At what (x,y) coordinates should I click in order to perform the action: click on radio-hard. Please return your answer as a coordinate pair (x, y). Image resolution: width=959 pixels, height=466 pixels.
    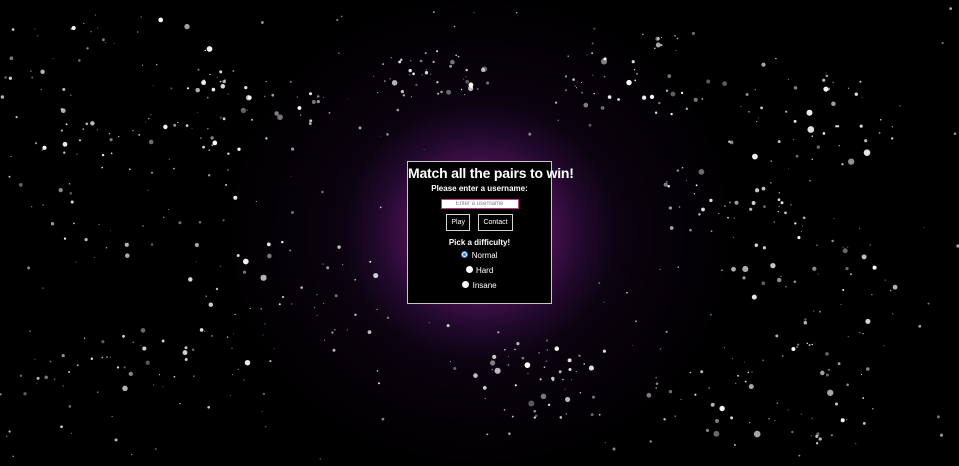
    Looking at the image, I should click on (469, 270).